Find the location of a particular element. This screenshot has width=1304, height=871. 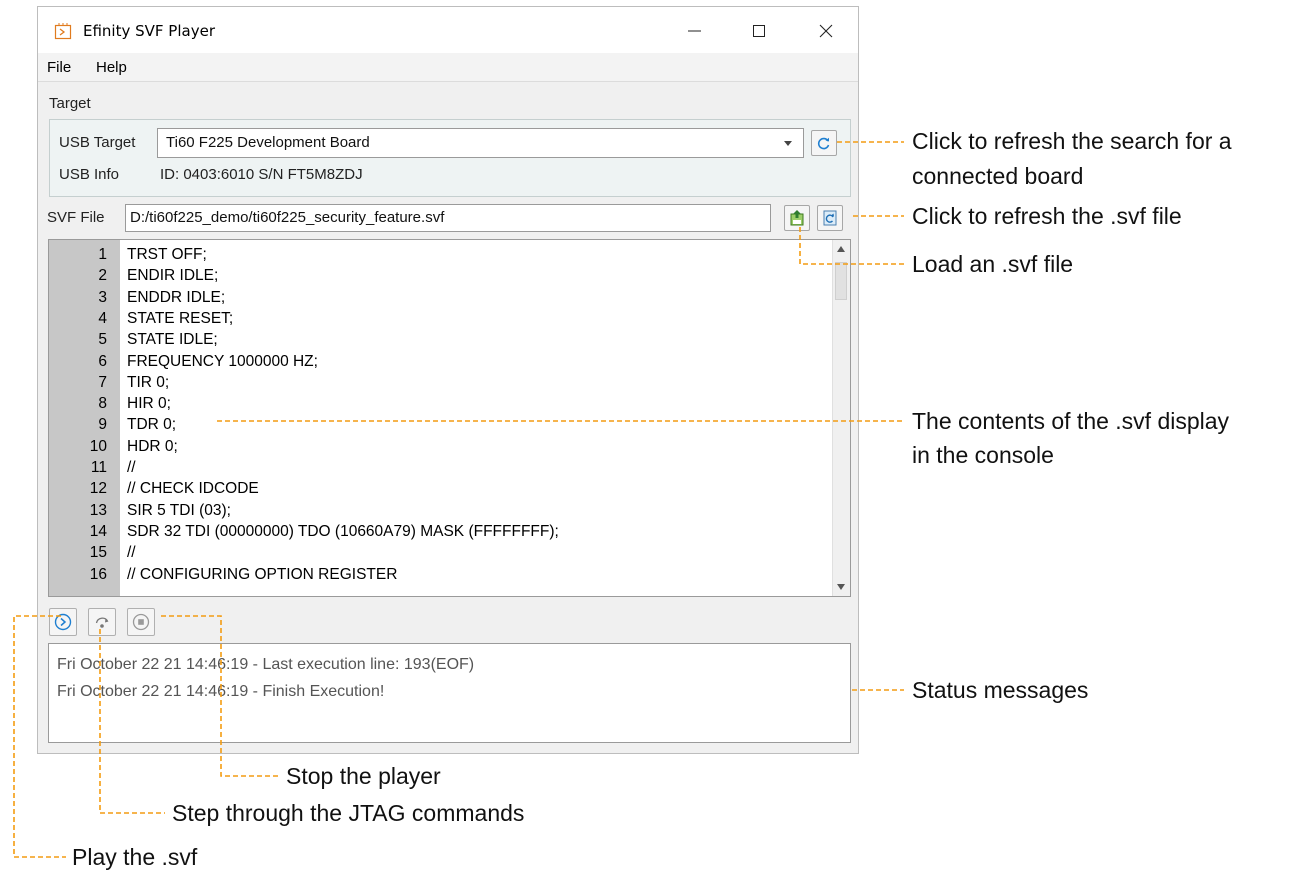

callout-load-svf: Load an .svf file is located at coordinates (993, 264).